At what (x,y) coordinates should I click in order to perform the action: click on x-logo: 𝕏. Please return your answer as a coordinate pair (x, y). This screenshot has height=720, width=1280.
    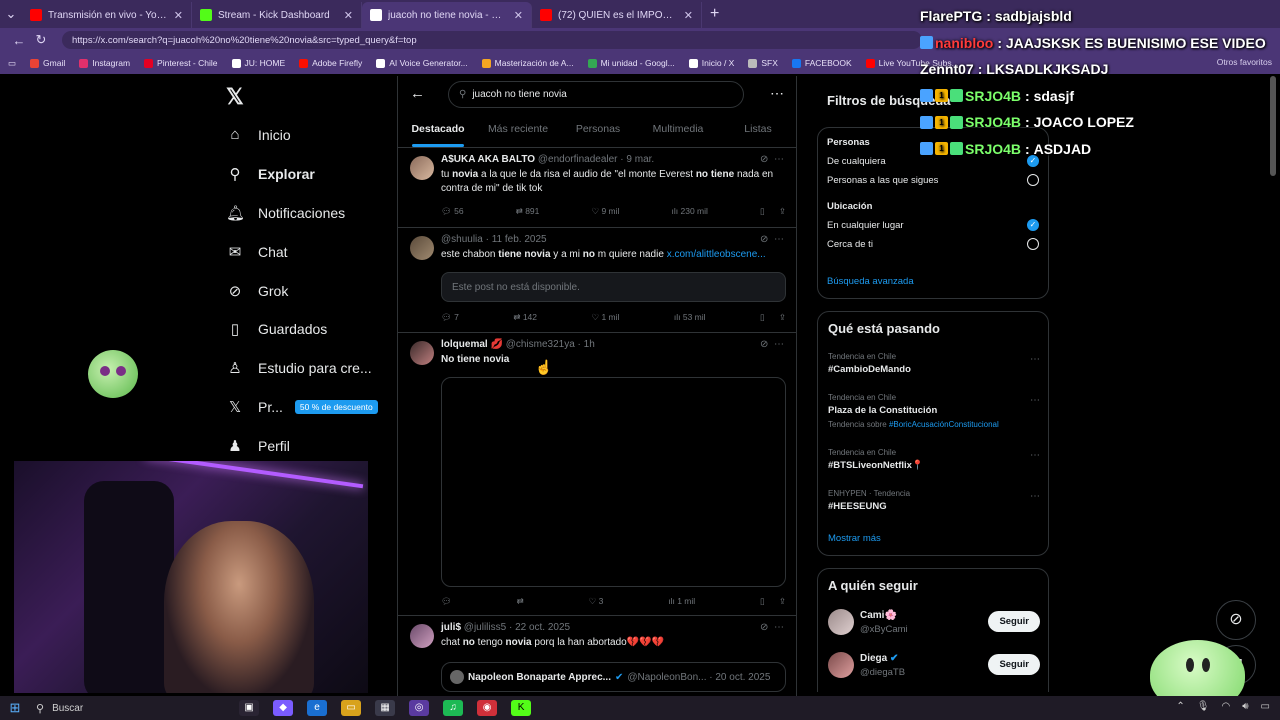
    Looking at the image, I should click on (235, 97).